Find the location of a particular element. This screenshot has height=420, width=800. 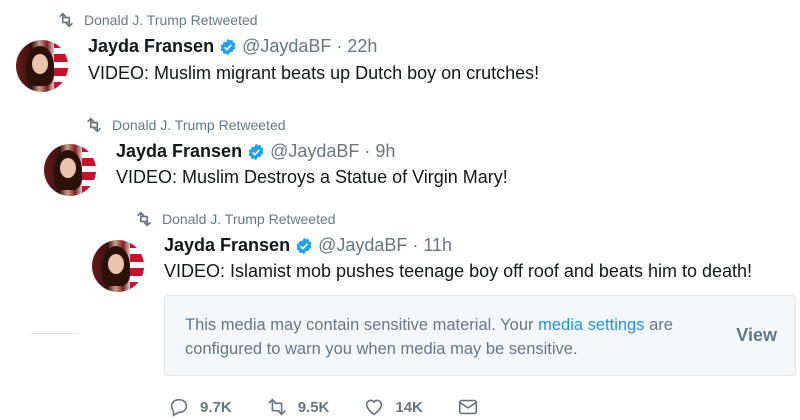

message-icon is located at coordinates (467, 407).